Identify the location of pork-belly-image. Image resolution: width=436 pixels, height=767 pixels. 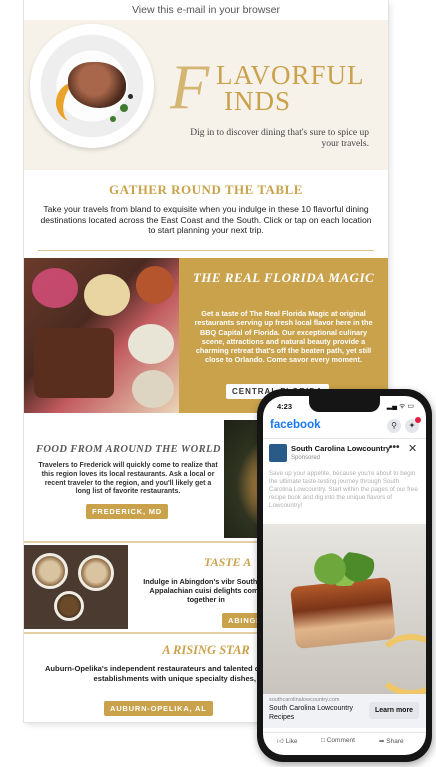
(344, 609).